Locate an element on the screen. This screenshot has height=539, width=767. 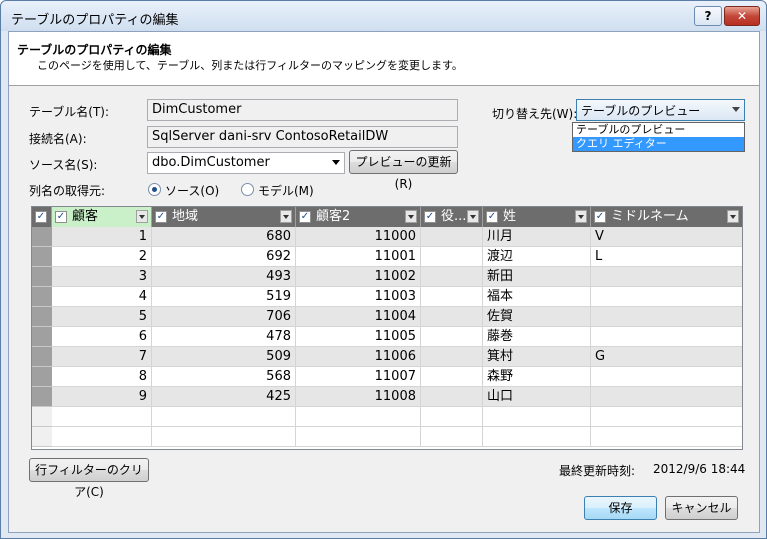
table-row: 5 706 11004 佐賀 is located at coordinates (387, 317).